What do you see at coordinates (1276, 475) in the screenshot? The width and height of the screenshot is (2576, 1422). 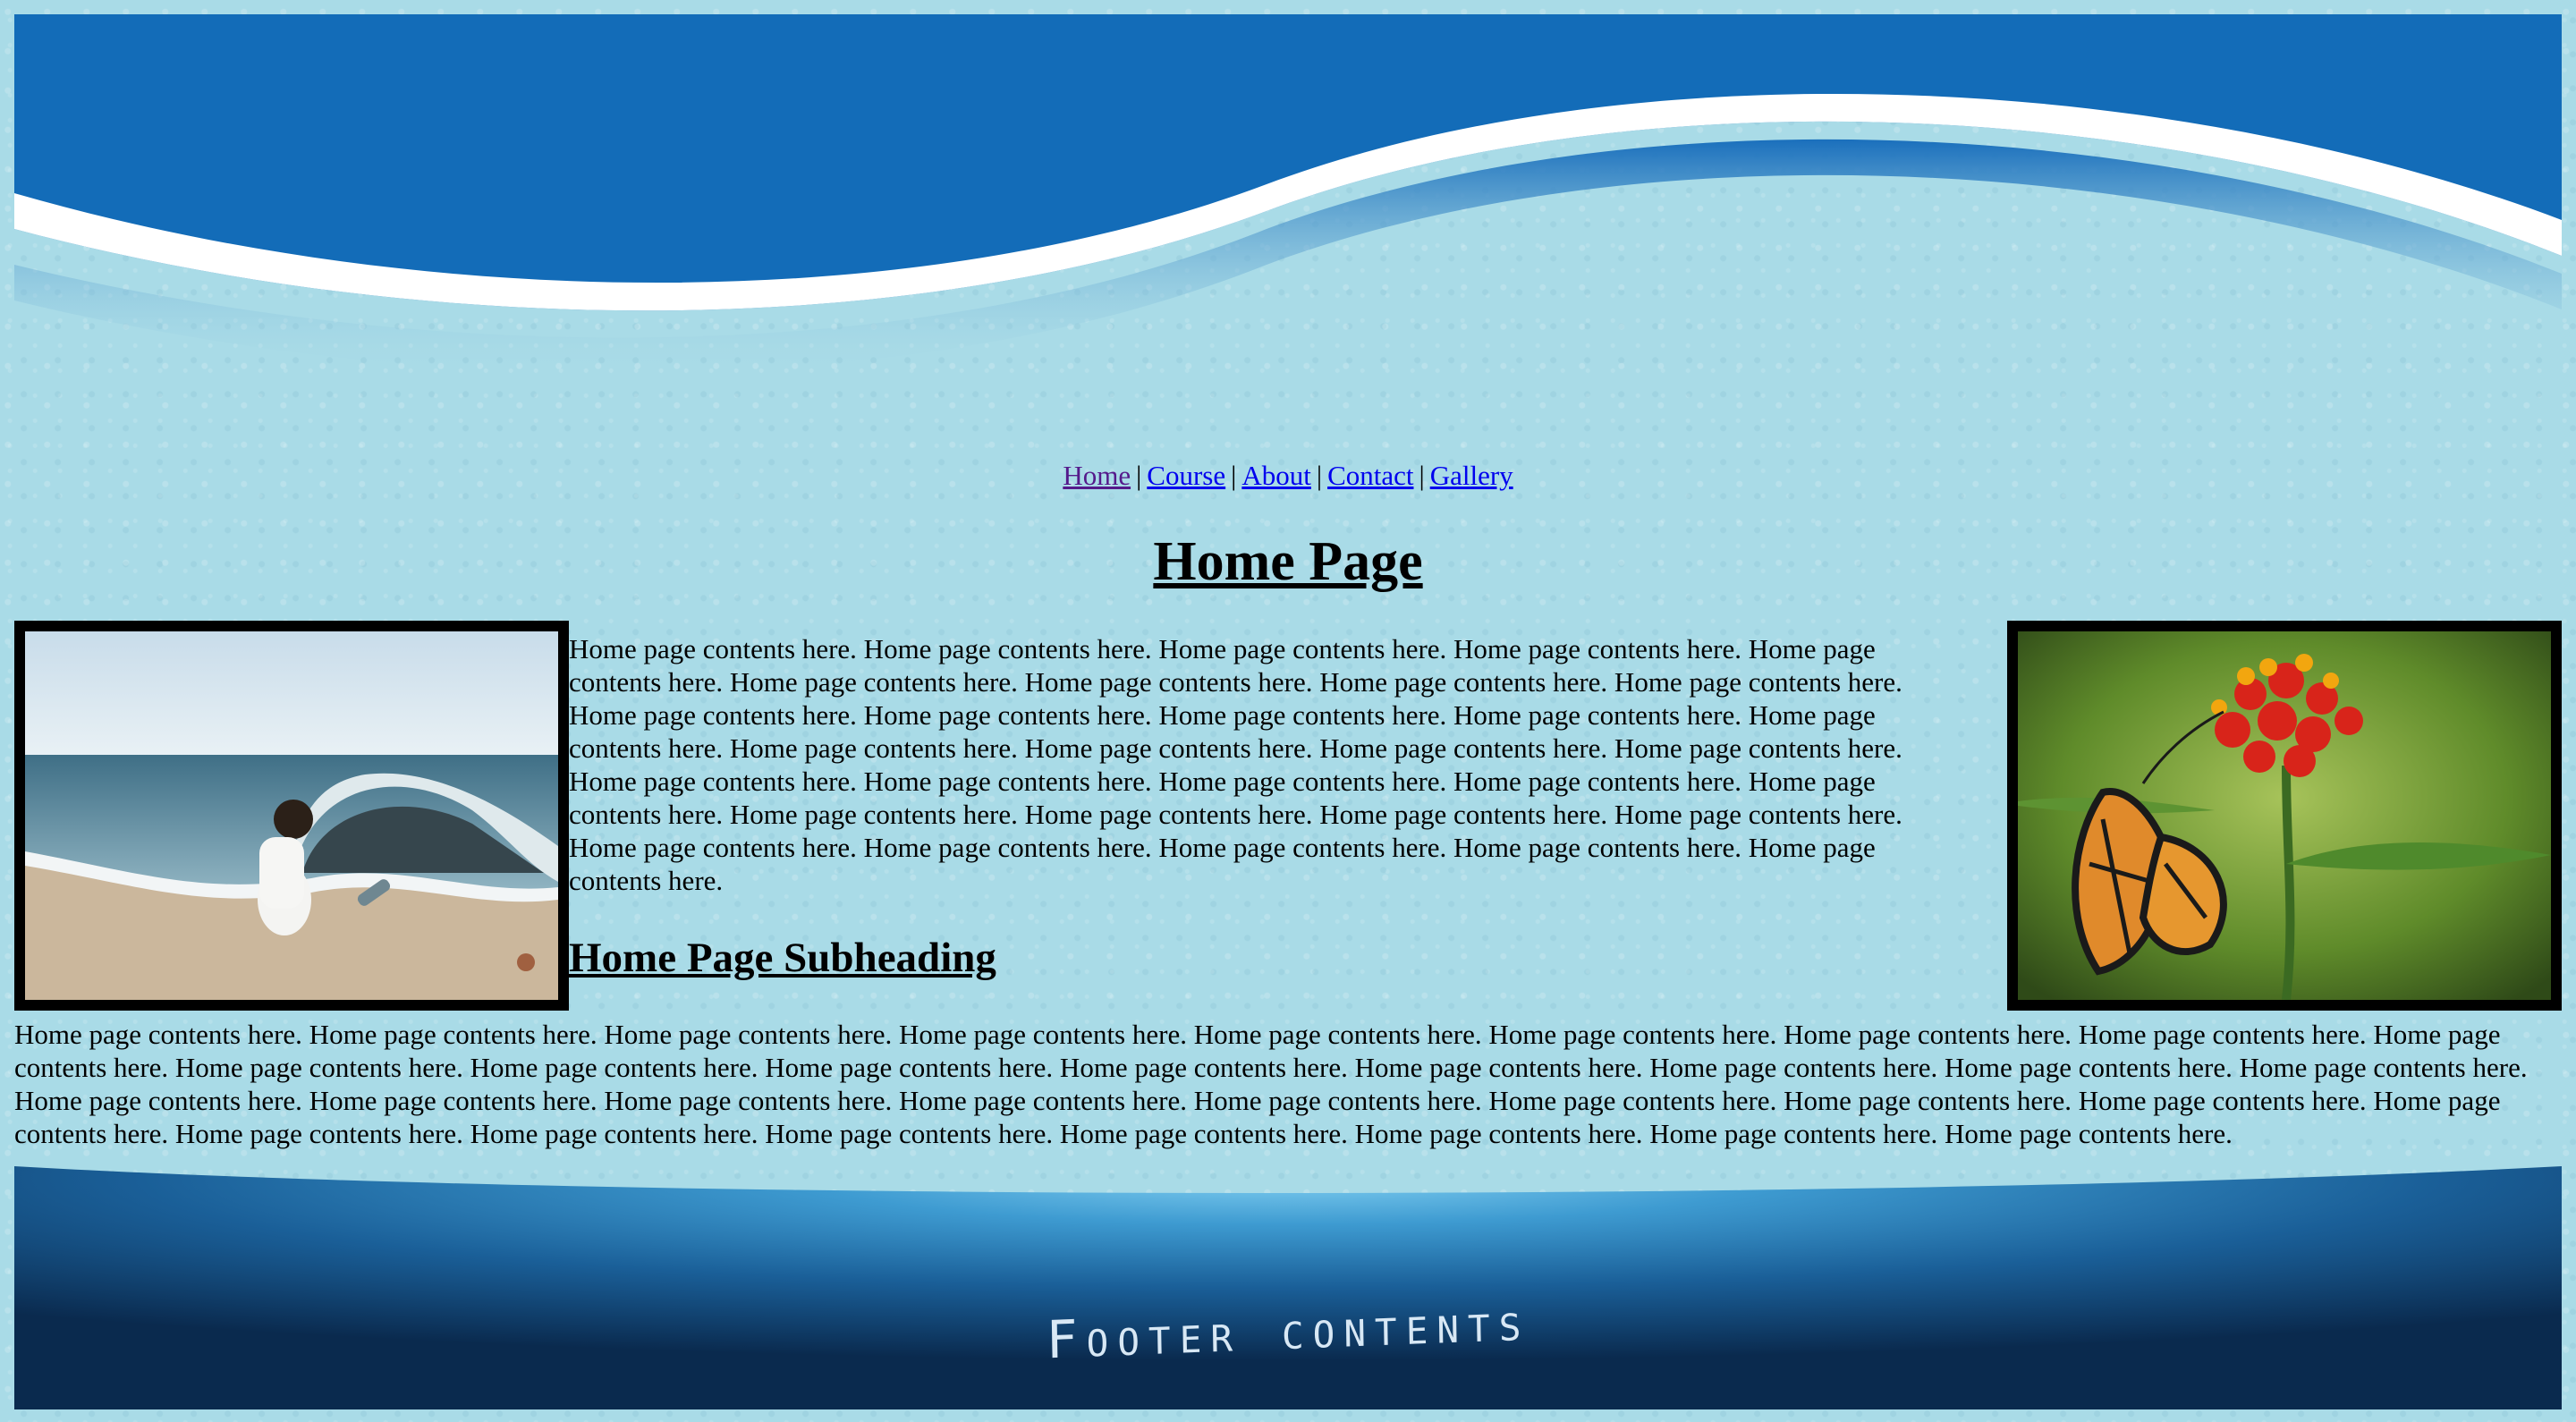 I see `nav-link-about: About` at bounding box center [1276, 475].